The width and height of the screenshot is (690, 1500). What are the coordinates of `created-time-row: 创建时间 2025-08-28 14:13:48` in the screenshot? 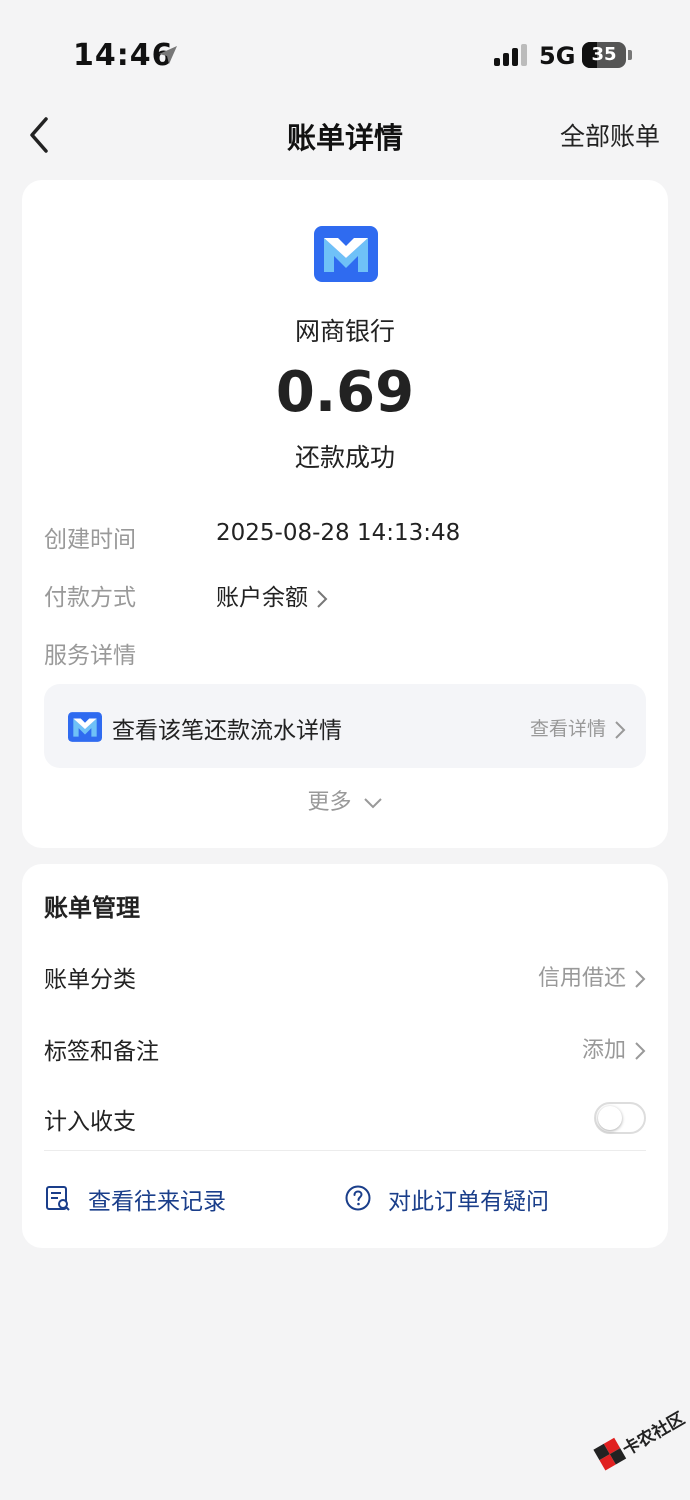 It's located at (252, 537).